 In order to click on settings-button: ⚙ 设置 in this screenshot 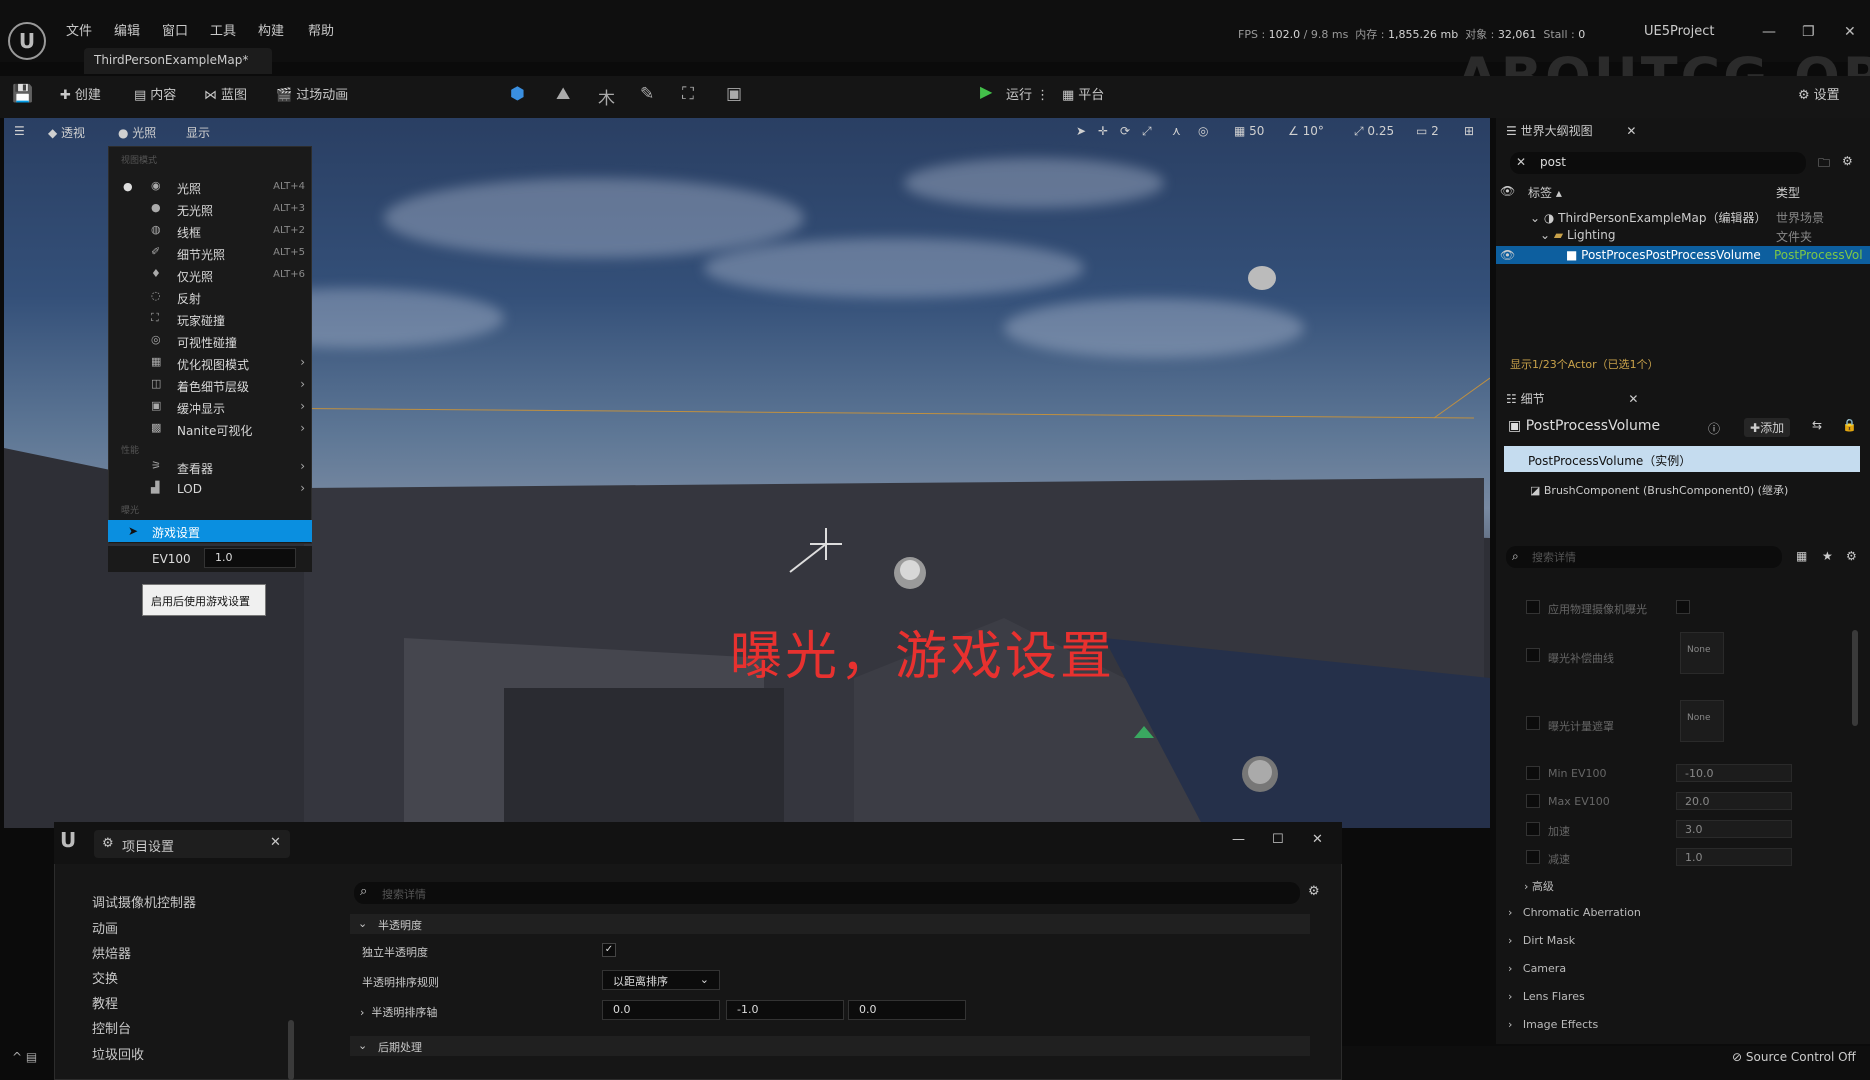, I will do `click(1819, 93)`.